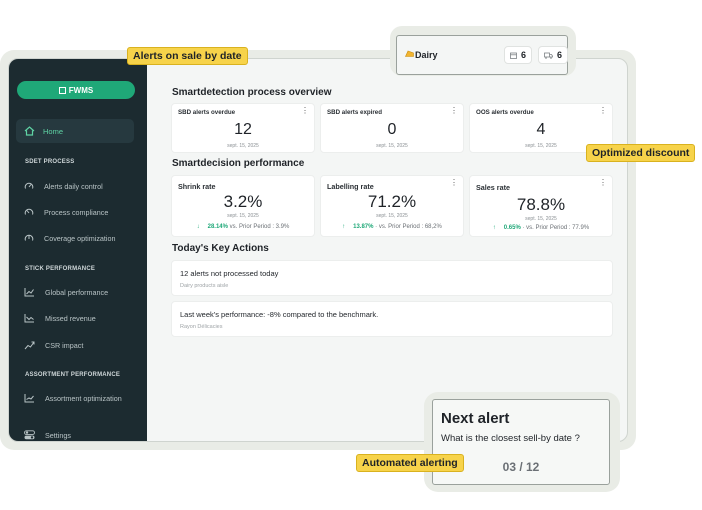 Image resolution: width=702 pixels, height=510 pixels. Describe the element at coordinates (505, 112) in the screenshot. I see `card-label: OOS alerts overdue` at that location.